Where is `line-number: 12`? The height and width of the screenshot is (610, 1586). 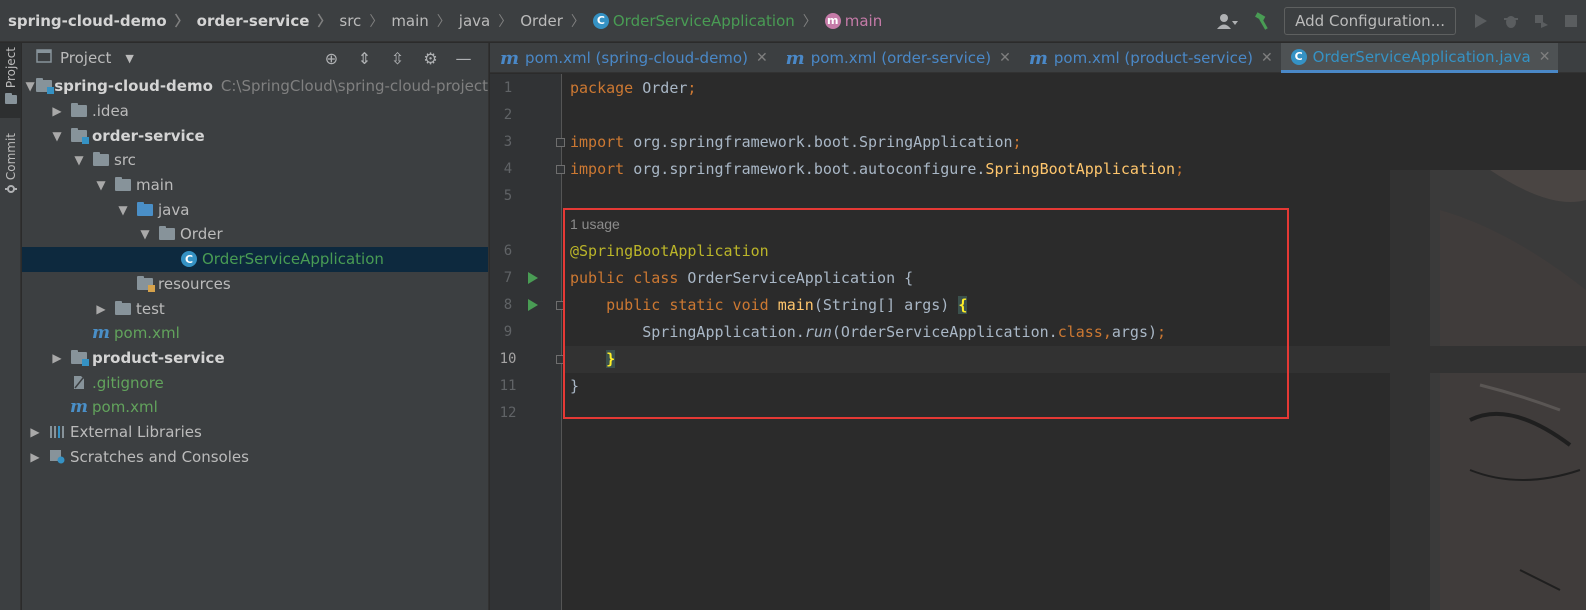
line-number: 12 is located at coordinates (508, 413).